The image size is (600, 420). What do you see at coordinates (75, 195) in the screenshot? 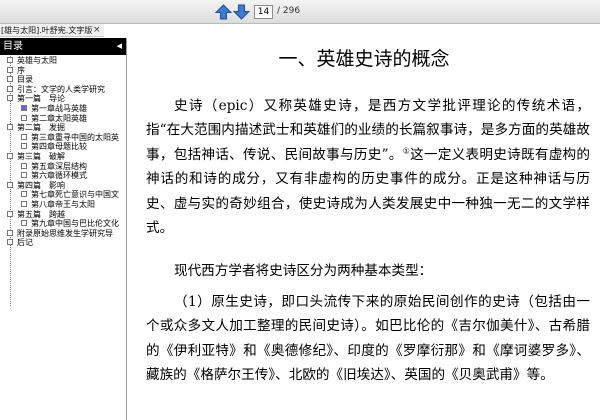
I see `bookmark-label: 第七章死亡意识与中国文` at bounding box center [75, 195].